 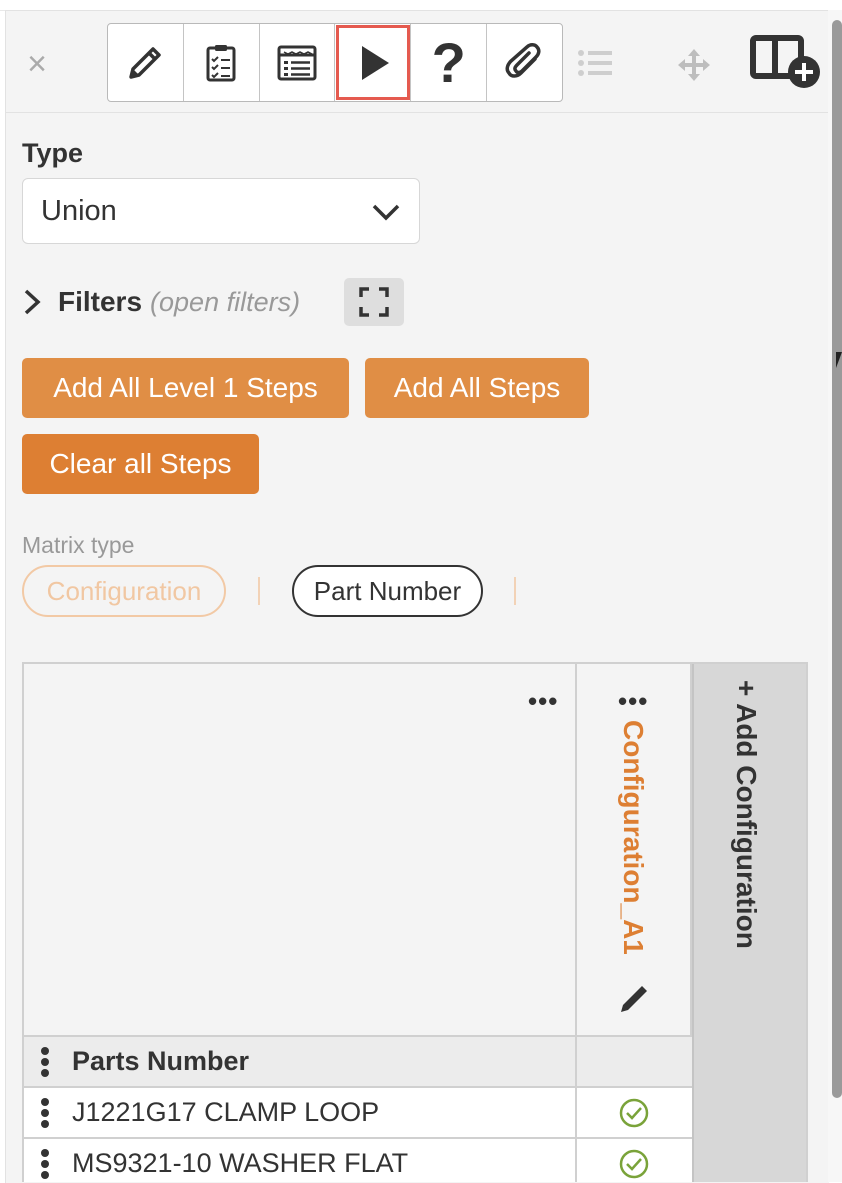 I want to click on part-name: MS9321-10 WASHER FLAT, so click(x=240, y=1163).